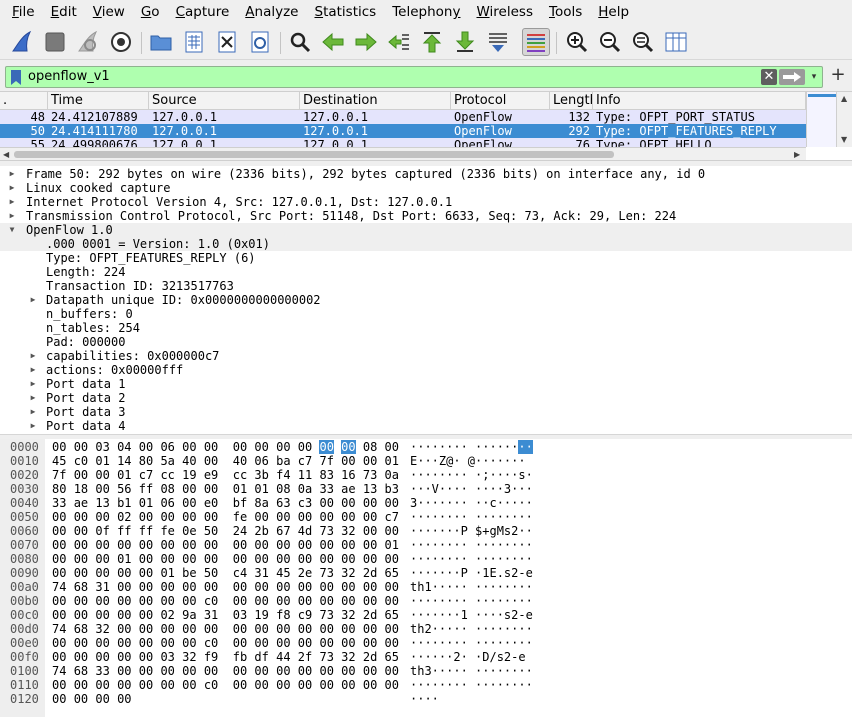  I want to click on detail-tree-item: Type: OFPT_FEATURES_REPLY (6), so click(426, 258).